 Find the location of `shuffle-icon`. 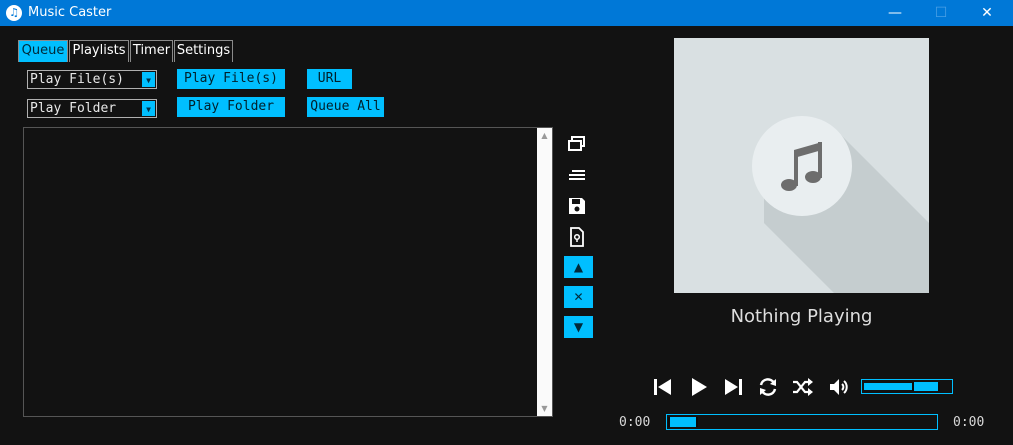

shuffle-icon is located at coordinates (802, 387).